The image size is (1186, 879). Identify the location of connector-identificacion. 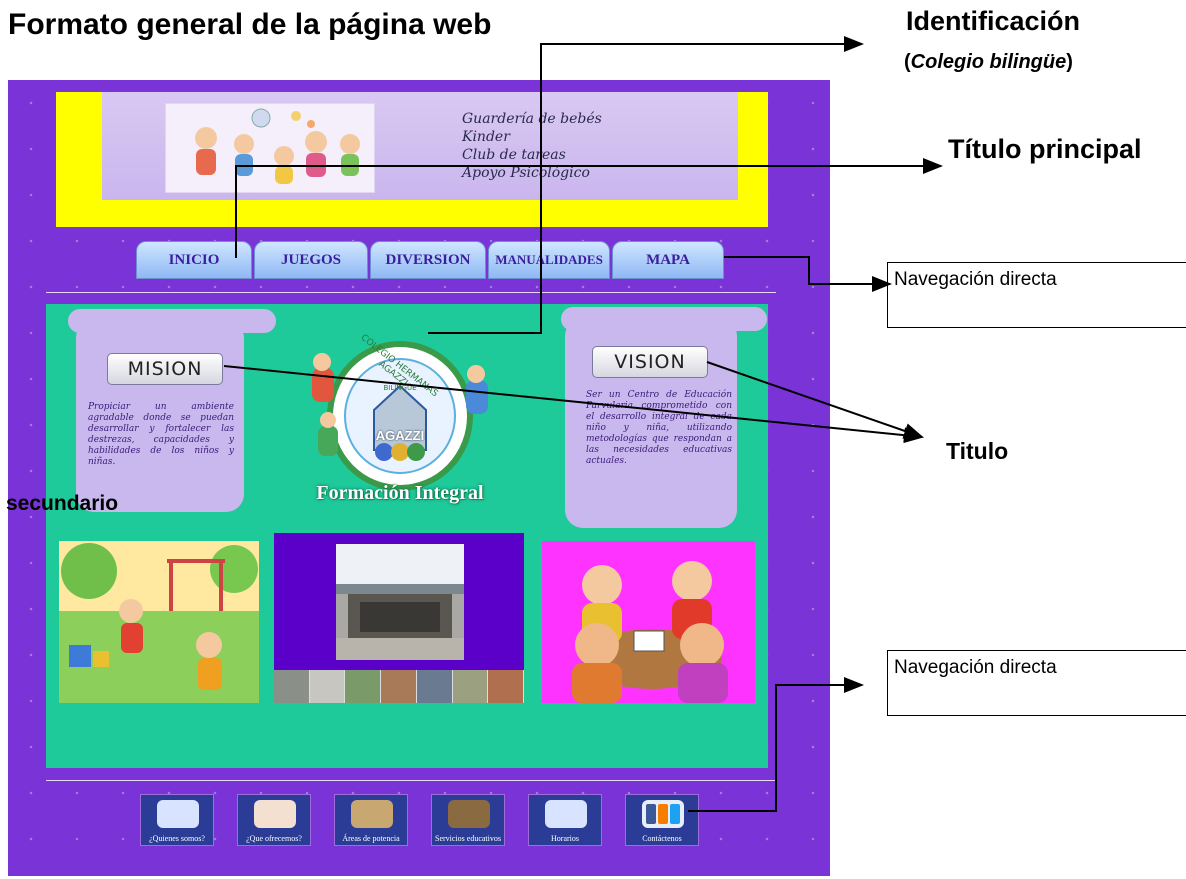
(646, 185).